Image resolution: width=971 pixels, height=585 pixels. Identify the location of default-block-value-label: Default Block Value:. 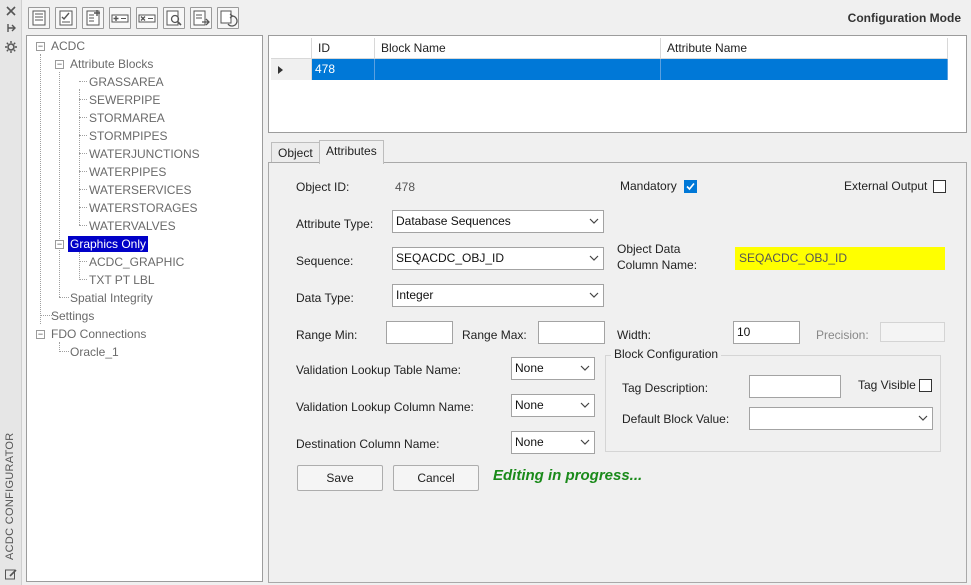
(676, 419).